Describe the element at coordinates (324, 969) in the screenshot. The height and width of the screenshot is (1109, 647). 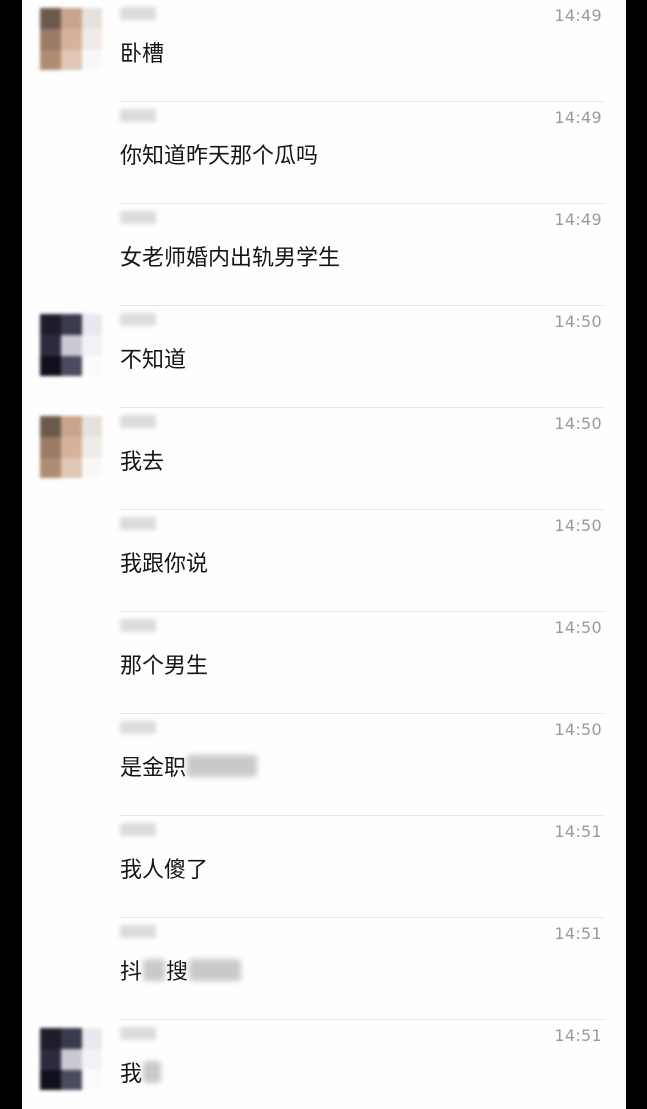
I see `message-item: 14:51 抖搜` at that location.